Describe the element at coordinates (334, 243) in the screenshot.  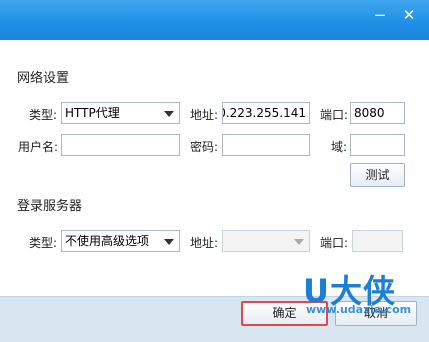
I see `login-port-label: 端口:` at that location.